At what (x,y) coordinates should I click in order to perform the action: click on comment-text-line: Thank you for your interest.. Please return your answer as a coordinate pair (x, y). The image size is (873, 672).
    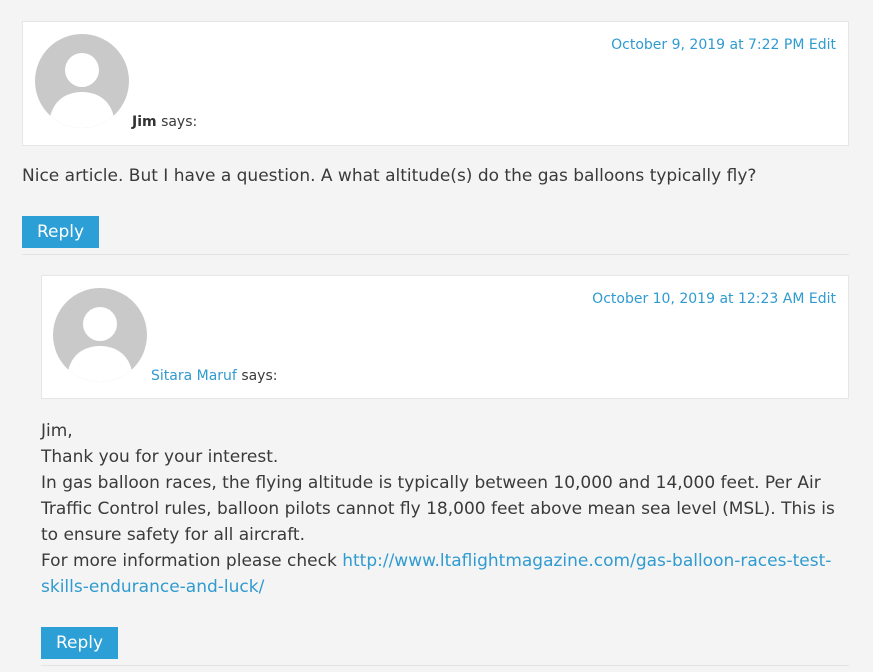
    Looking at the image, I should click on (160, 457).